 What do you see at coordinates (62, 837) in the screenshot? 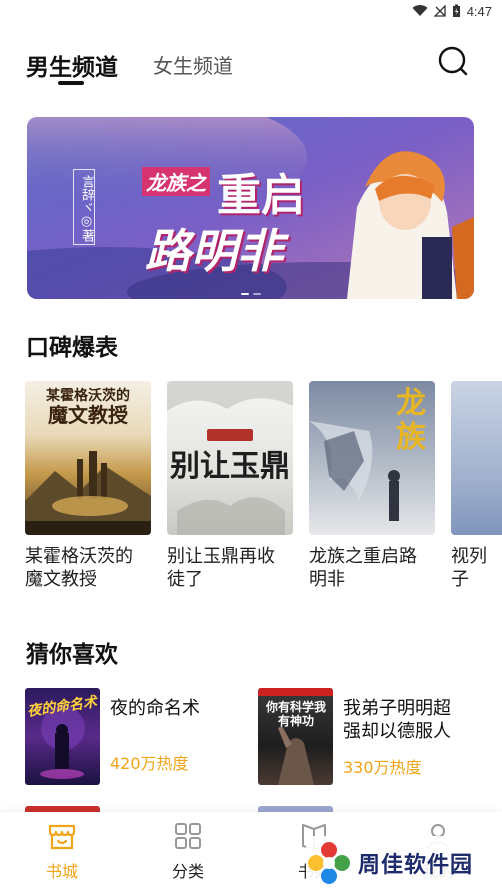
I see `store-icon` at bounding box center [62, 837].